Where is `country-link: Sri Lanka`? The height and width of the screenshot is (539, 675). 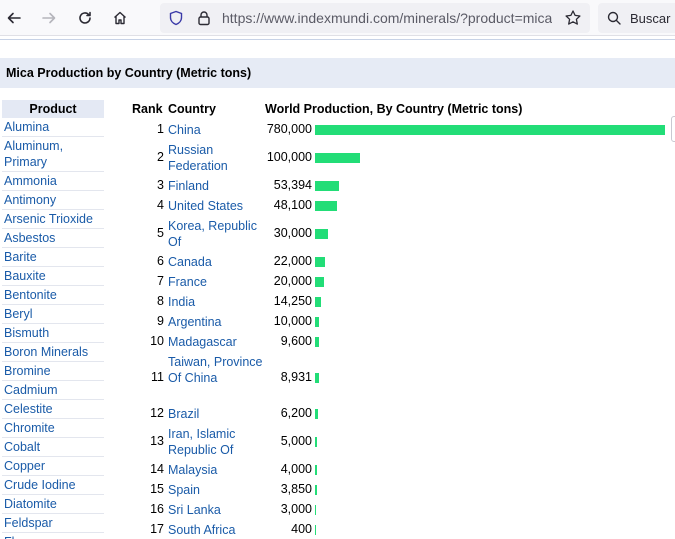
country-link: Sri Lanka is located at coordinates (216, 510).